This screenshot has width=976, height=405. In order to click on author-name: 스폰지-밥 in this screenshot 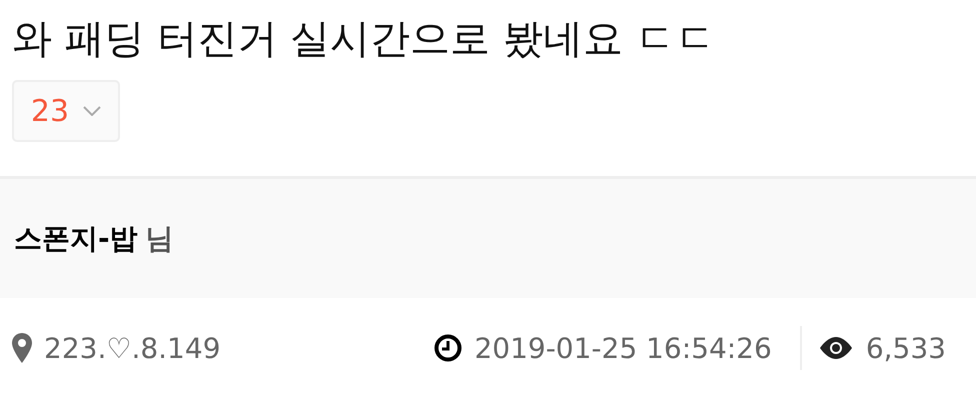, I will do `click(76, 239)`.